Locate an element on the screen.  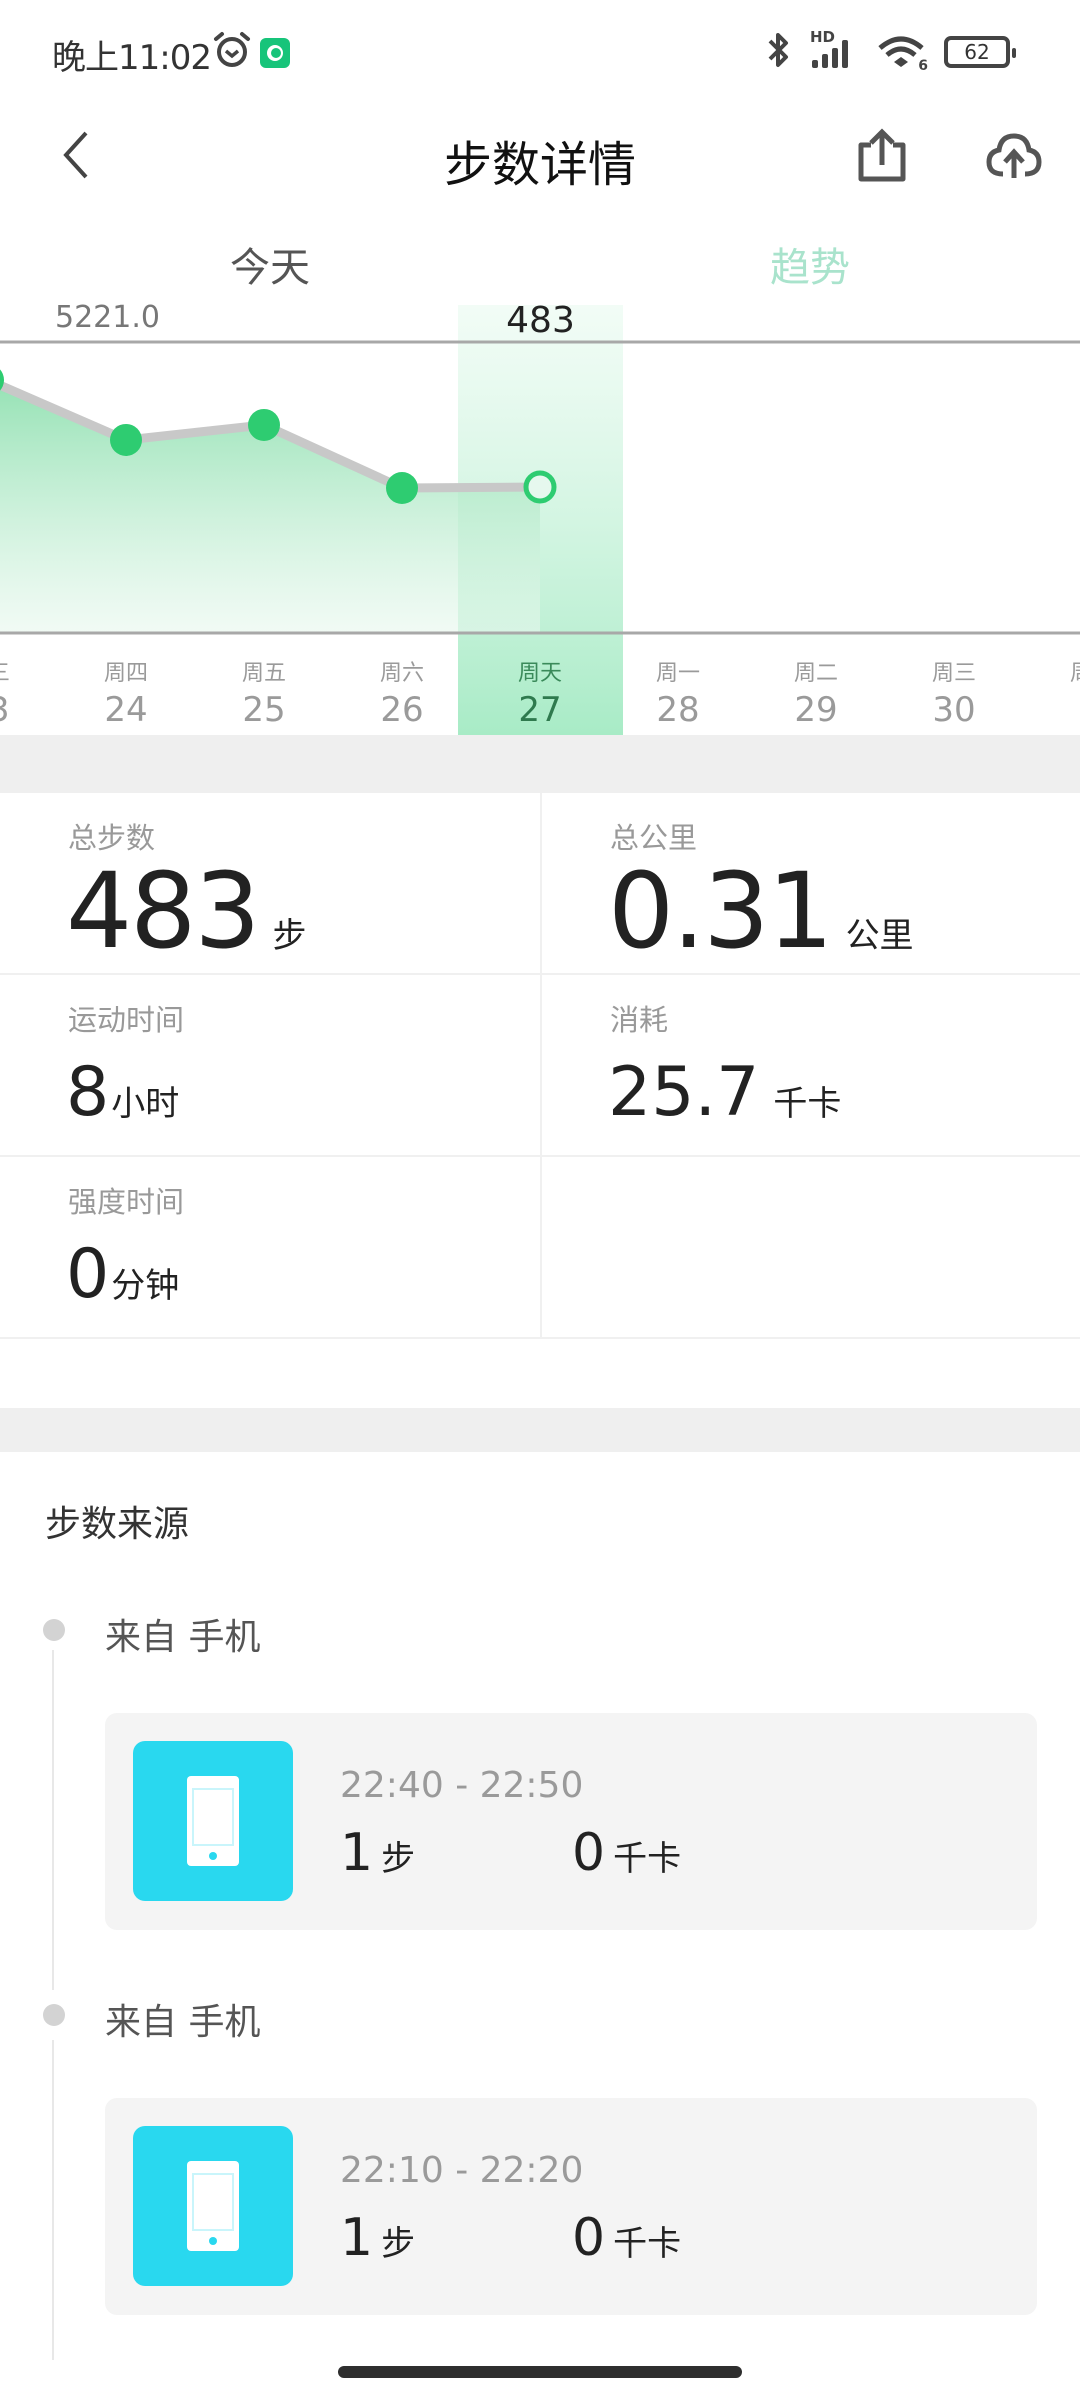
stat-intensity-time: 强度时间 0 分钟 is located at coordinates (270, 1248).